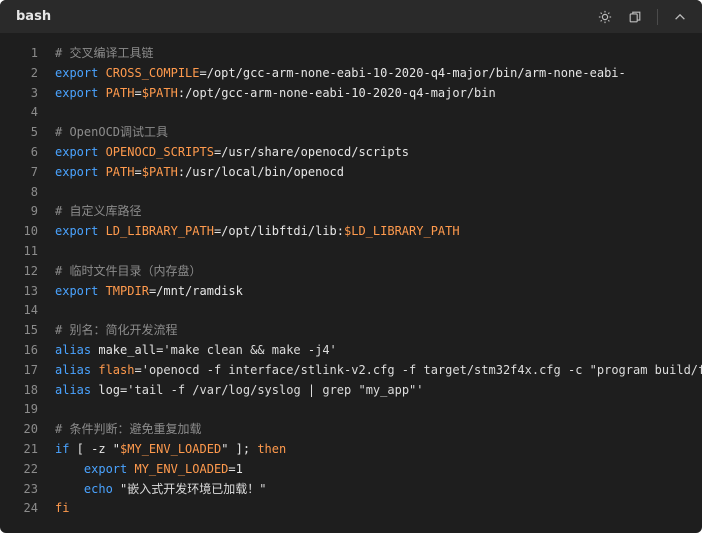 Image resolution: width=702 pixels, height=533 pixels. Describe the element at coordinates (351, 292) in the screenshot. I see `code-line: 13 export TMPDIR=/mnt/ramdisk` at that location.